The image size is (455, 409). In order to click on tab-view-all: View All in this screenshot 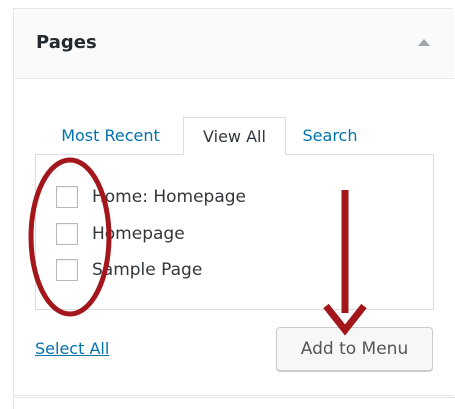, I will do `click(234, 136)`.